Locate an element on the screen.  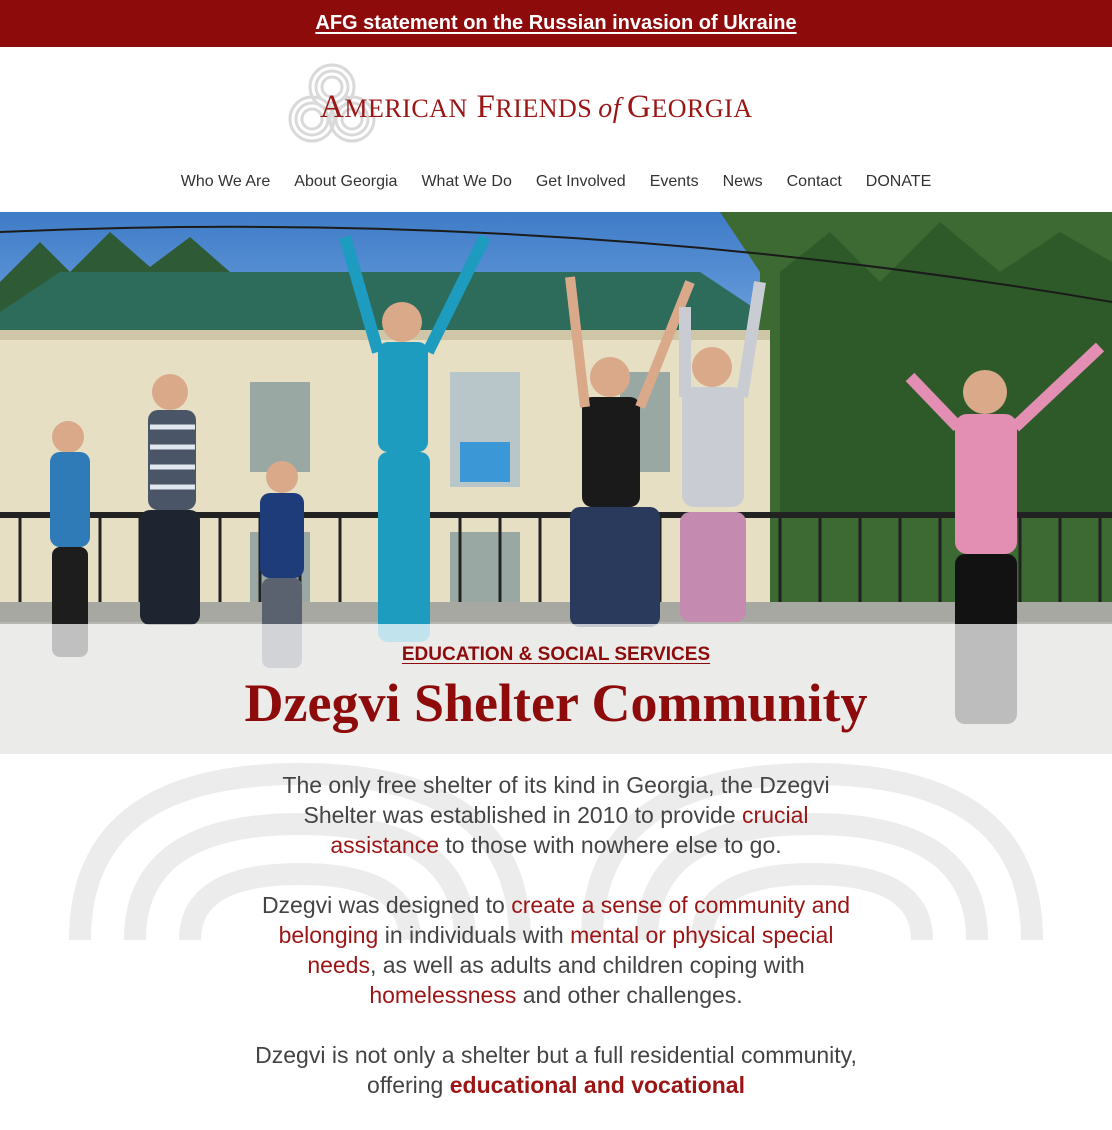
logo-wordmark: AMERICAN FRIENDS of GEORGIA is located at coordinates (536, 106).